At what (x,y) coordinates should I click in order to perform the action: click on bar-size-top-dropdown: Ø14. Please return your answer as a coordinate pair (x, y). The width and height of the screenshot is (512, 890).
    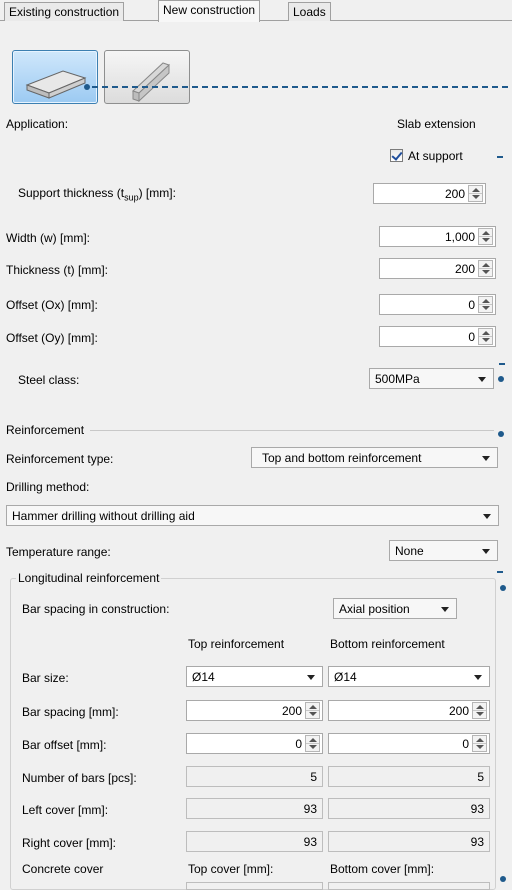
    Looking at the image, I should click on (254, 676).